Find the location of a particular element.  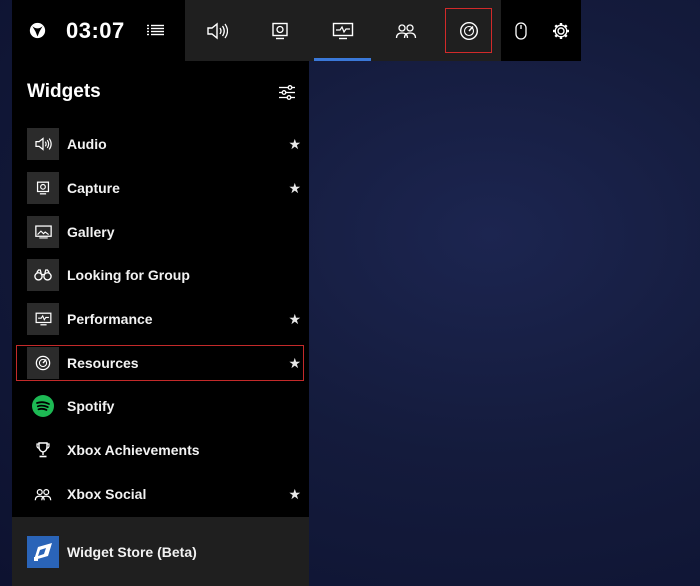

widget-item-xbox-achievements: Xbox Achievements is located at coordinates (164, 450).